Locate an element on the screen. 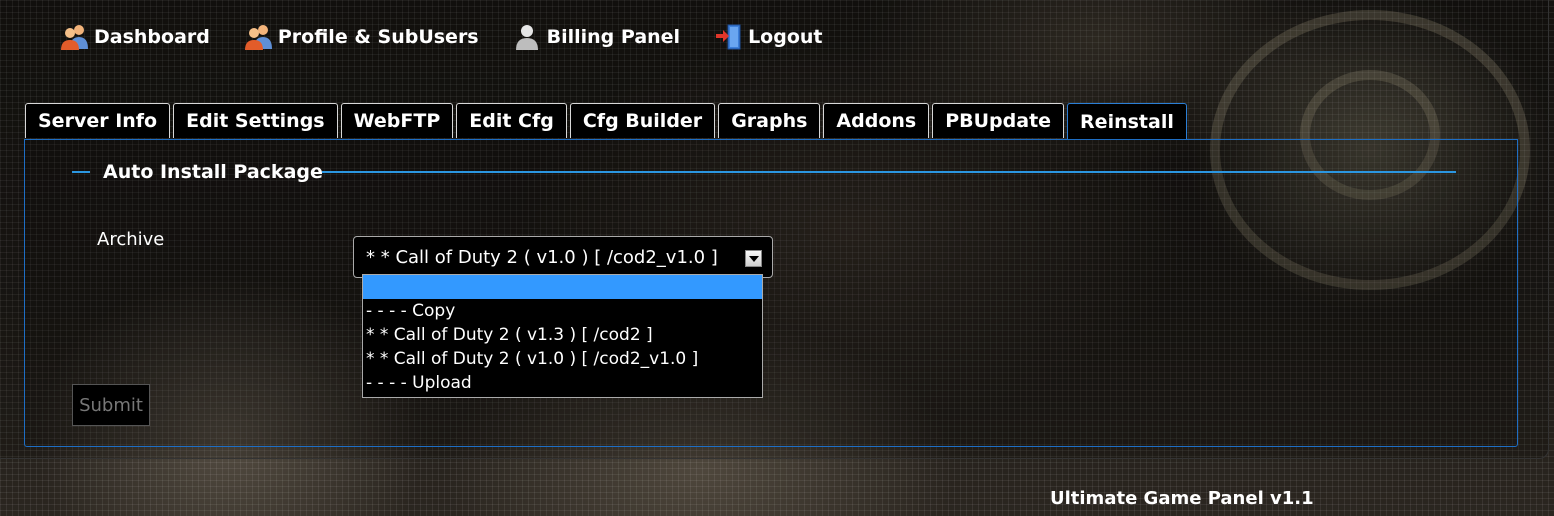 The height and width of the screenshot is (516, 1554). nav-billing-panel: Billing Panel is located at coordinates (596, 37).